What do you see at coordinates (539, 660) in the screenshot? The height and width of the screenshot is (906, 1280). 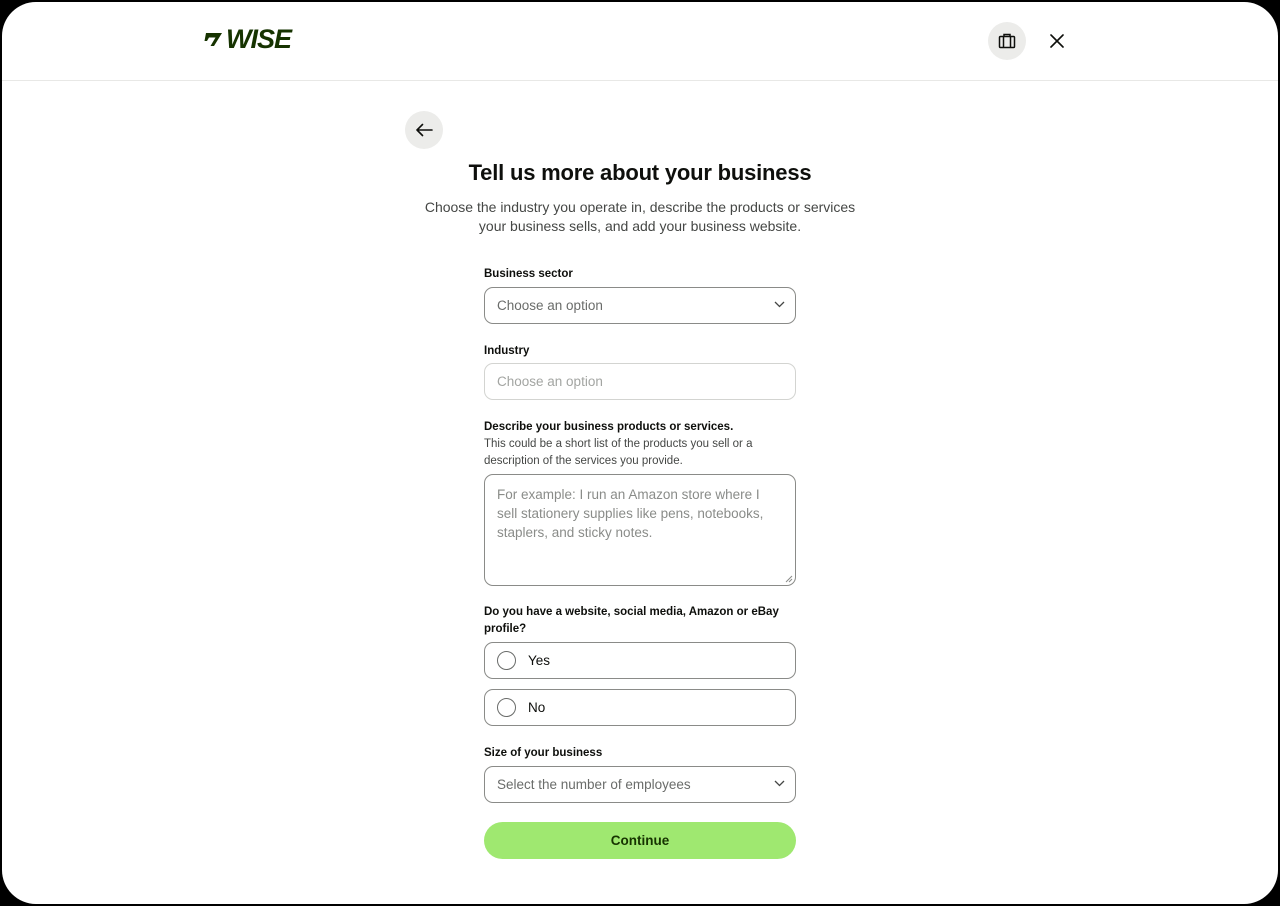 I see `radio-label-yes: Yes` at bounding box center [539, 660].